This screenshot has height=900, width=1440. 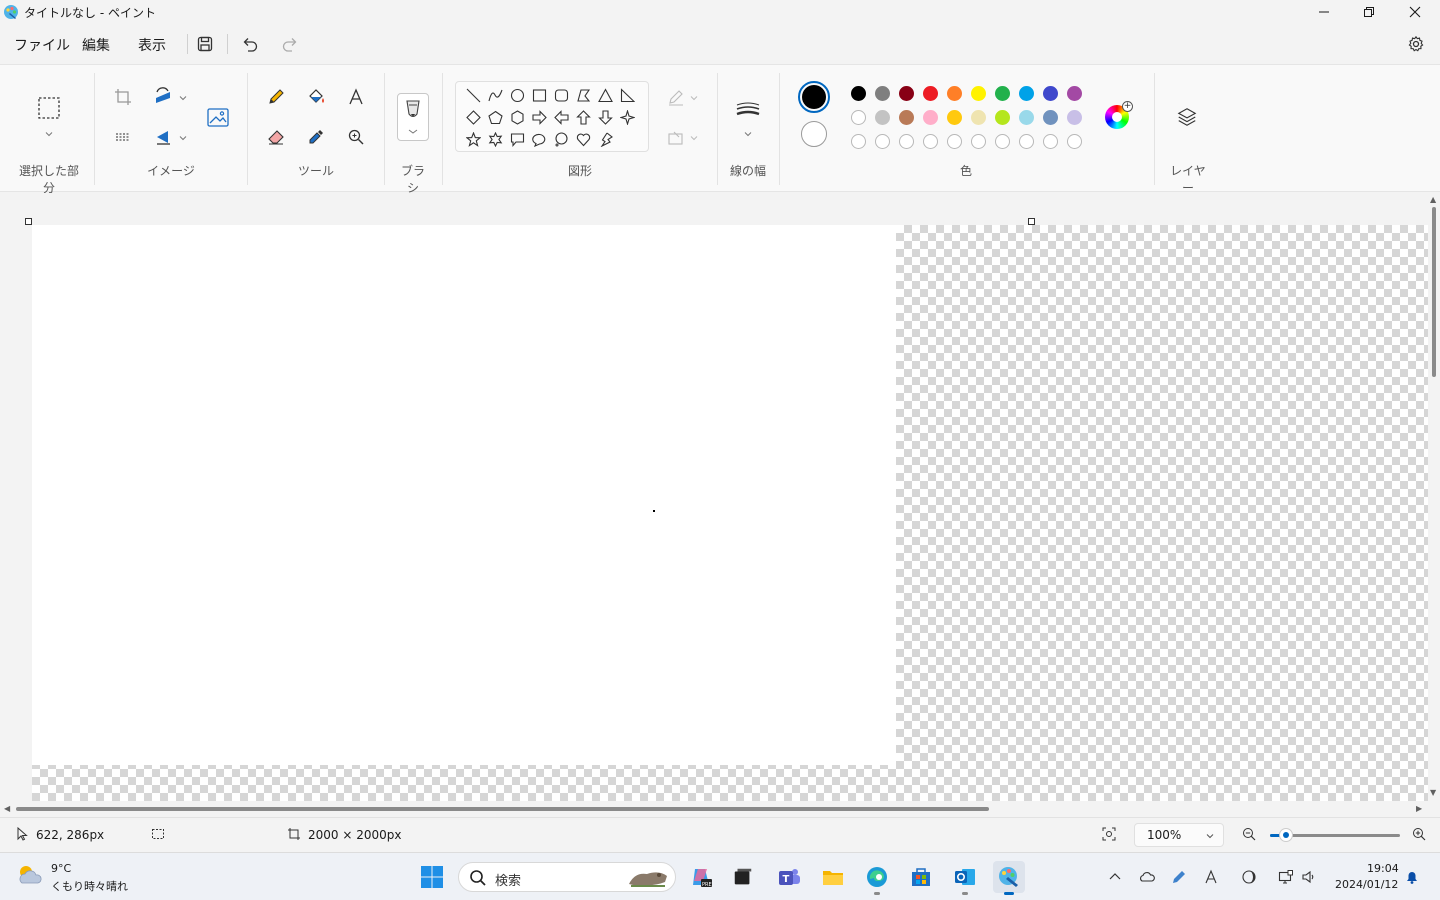 What do you see at coordinates (502, 809) in the screenshot?
I see `horizontal-scroll-thumb` at bounding box center [502, 809].